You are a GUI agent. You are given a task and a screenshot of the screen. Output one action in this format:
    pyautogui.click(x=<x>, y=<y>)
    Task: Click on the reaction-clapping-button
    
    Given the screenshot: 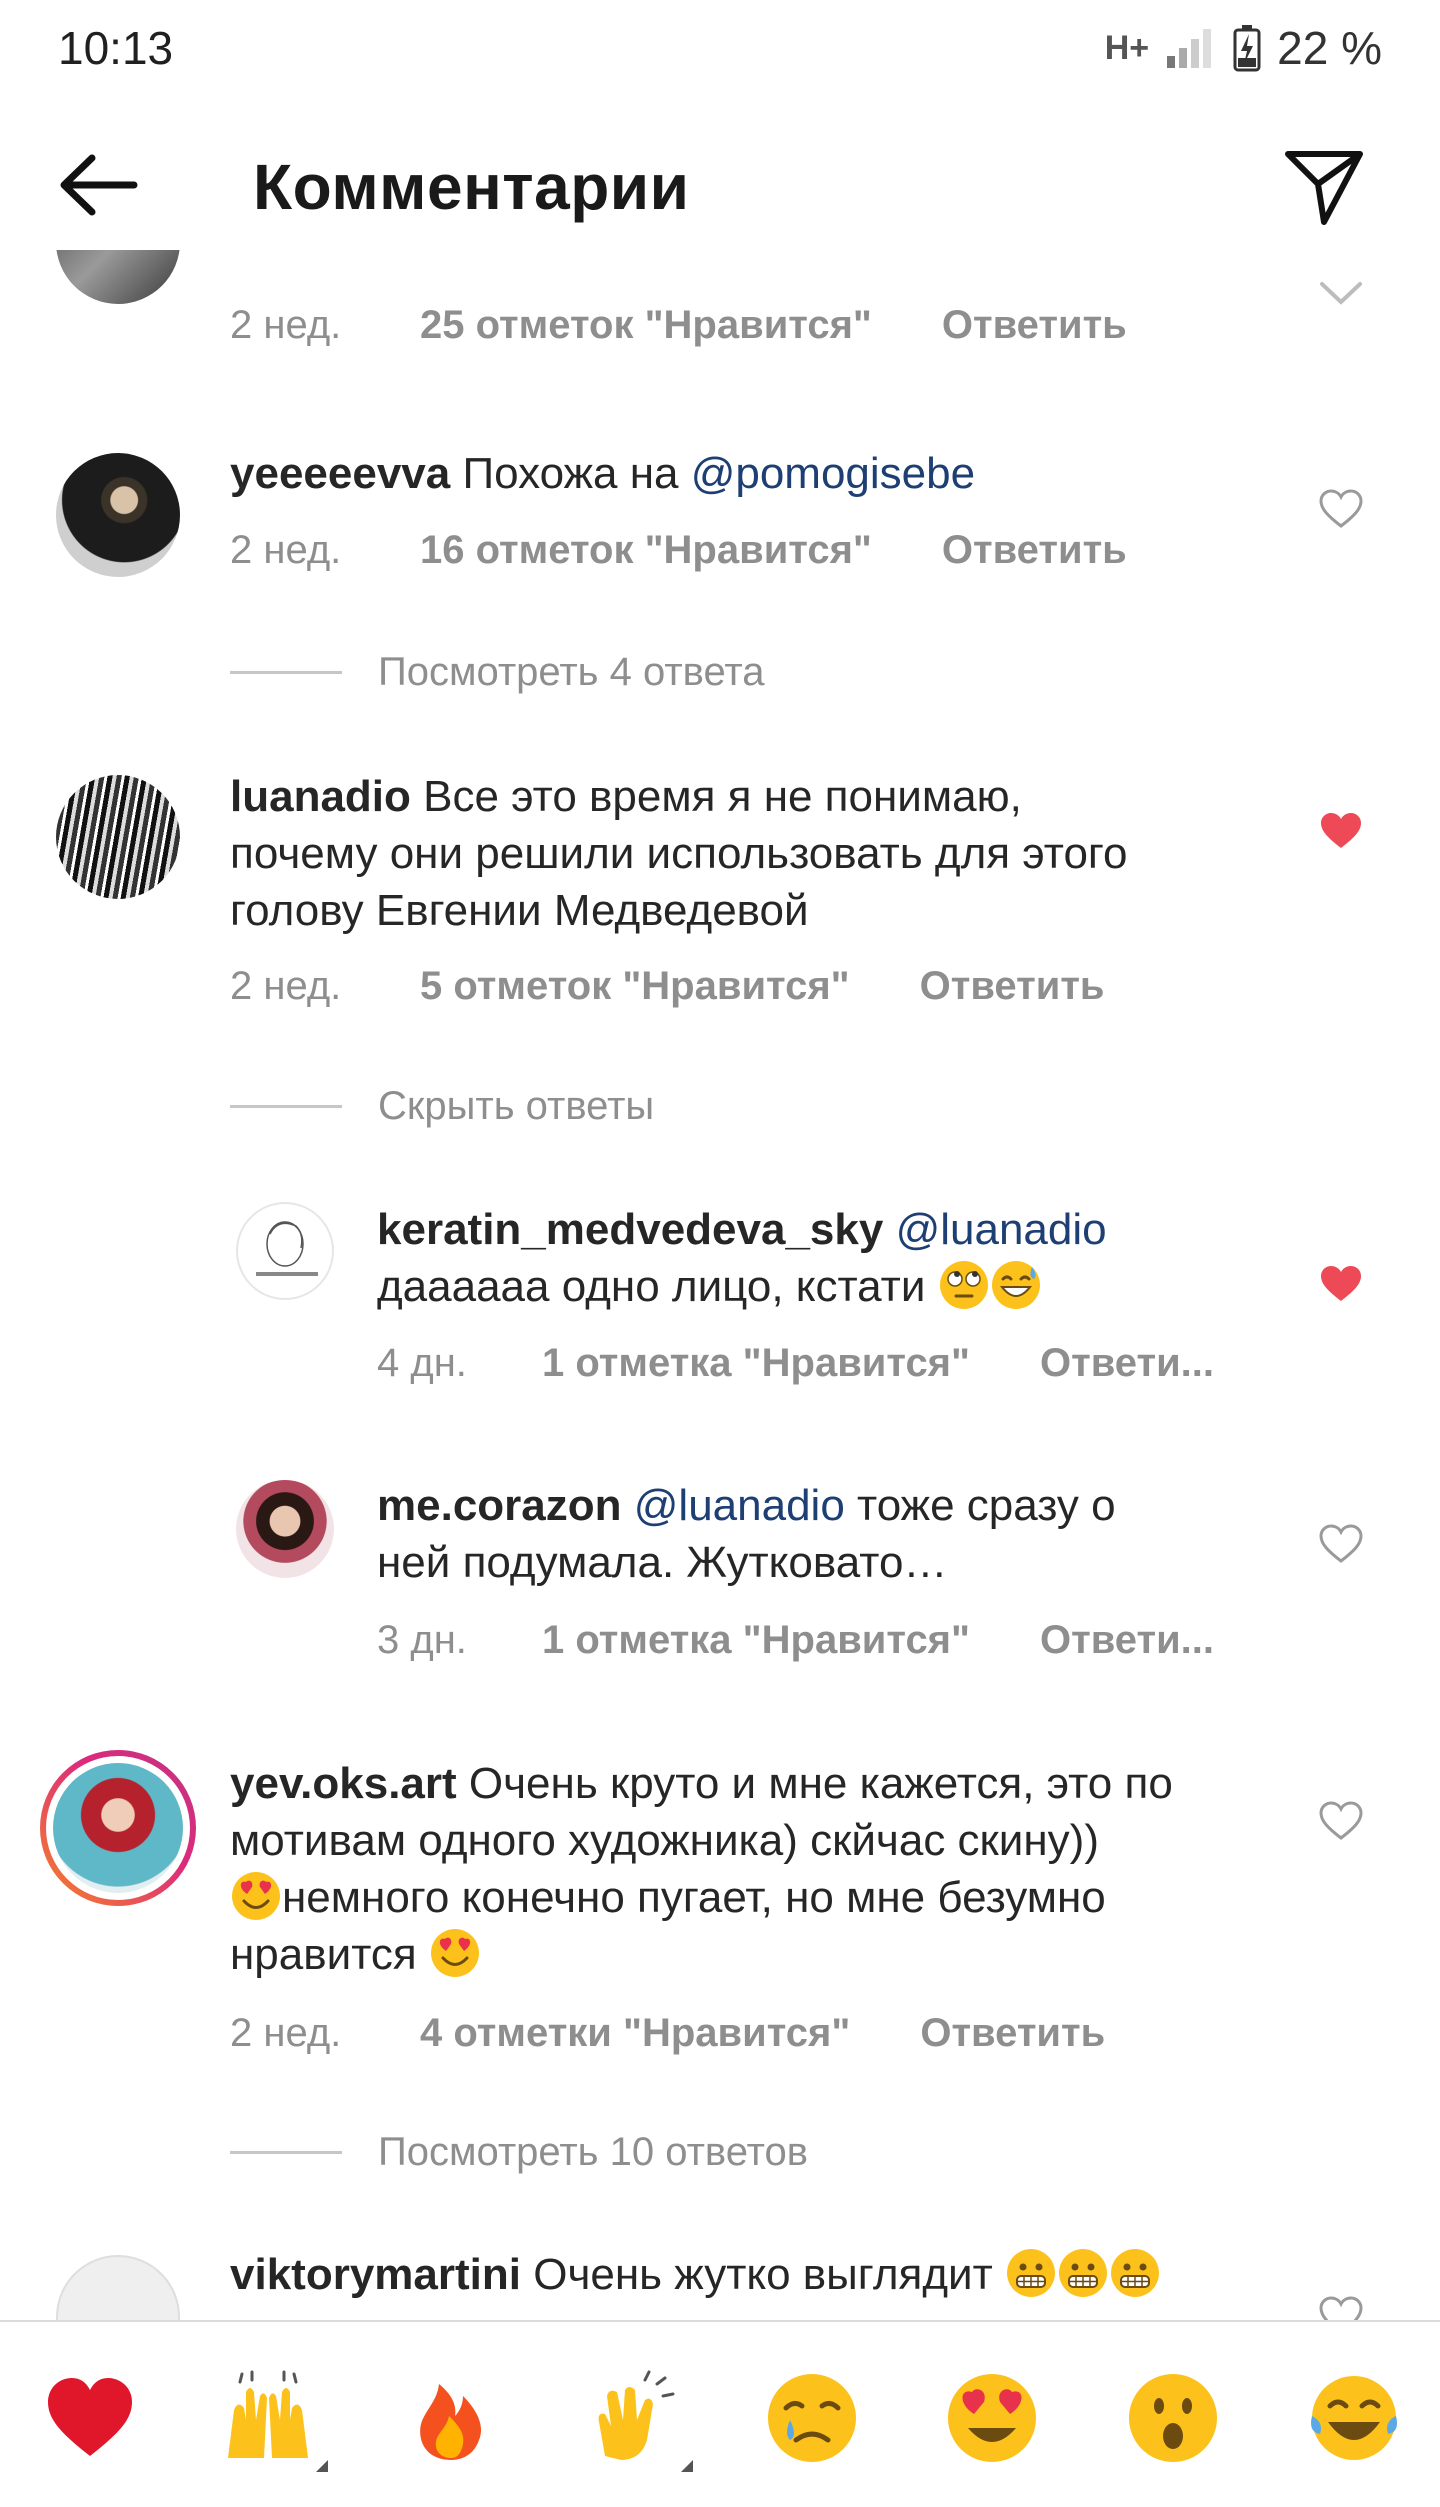 What is the action you would take?
    pyautogui.click(x=639, y=2421)
    